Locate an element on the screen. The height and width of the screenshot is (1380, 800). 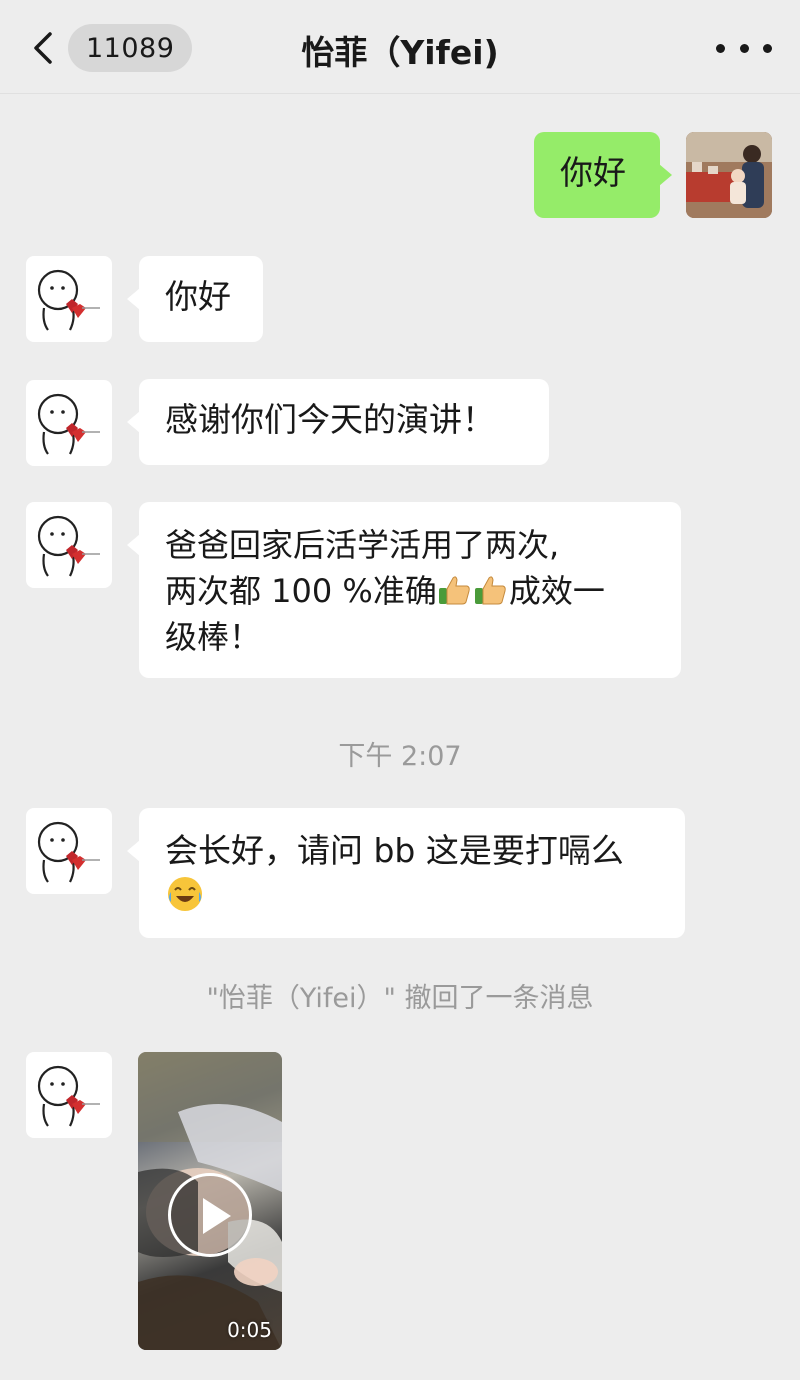
message-bubble-contact: 你好 is located at coordinates (195, 299).